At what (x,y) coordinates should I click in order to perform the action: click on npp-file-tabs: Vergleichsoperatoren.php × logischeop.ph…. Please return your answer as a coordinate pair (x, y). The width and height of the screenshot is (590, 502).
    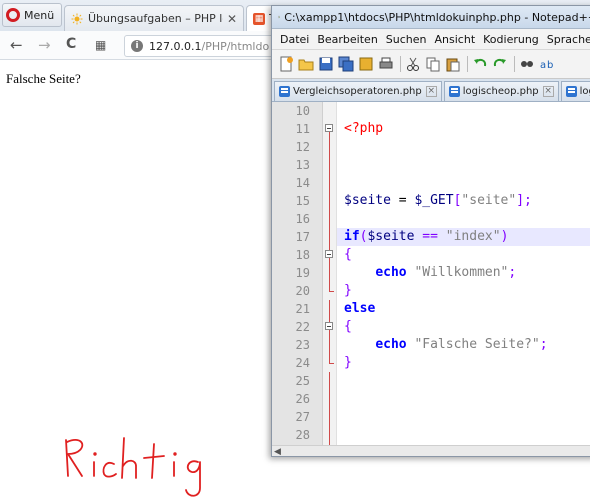
    Looking at the image, I should click on (431, 90).